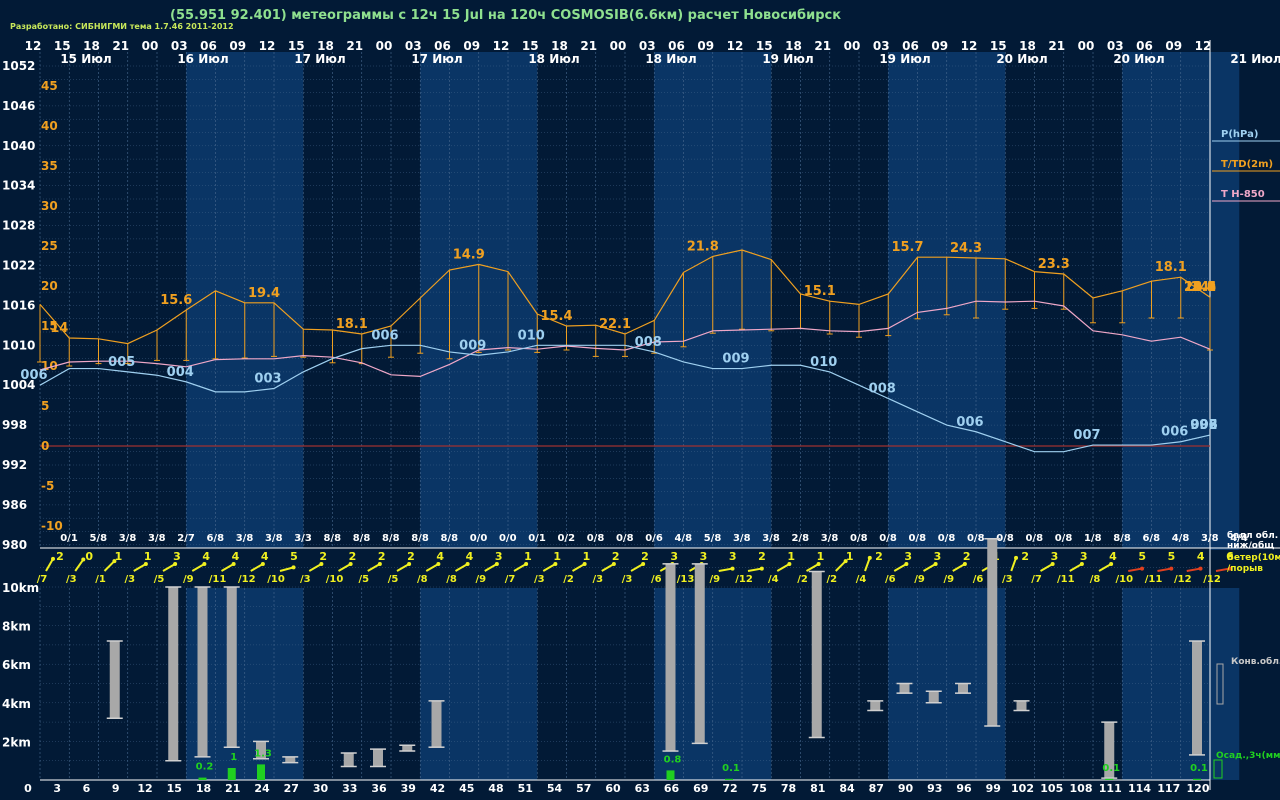 This screenshot has width=1280, height=800. Describe the element at coordinates (566, 538) in the screenshot. I see `cloud-amount-label: 0/2` at that location.